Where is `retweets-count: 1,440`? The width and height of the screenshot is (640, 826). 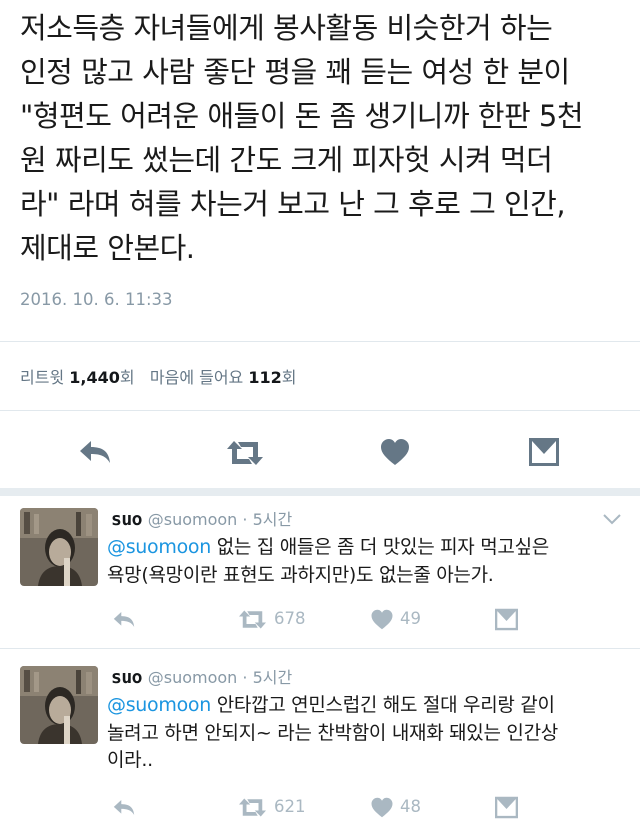 retweets-count: 1,440 is located at coordinates (94, 377).